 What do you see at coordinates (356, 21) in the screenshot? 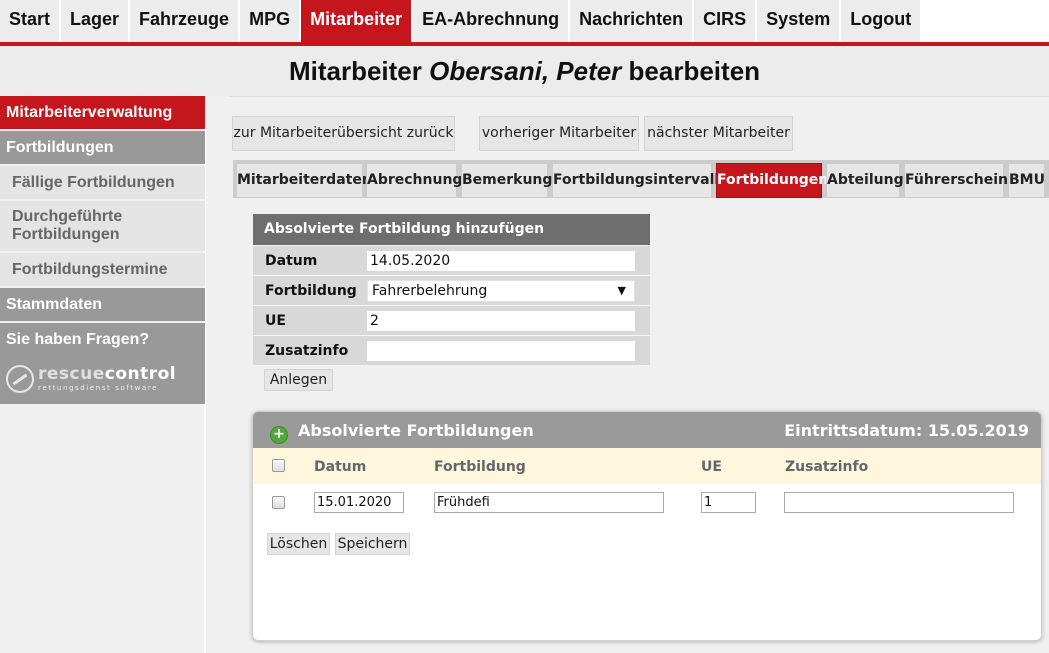
I see `nav-mitarbeiter: Mitarbeiter` at bounding box center [356, 21].